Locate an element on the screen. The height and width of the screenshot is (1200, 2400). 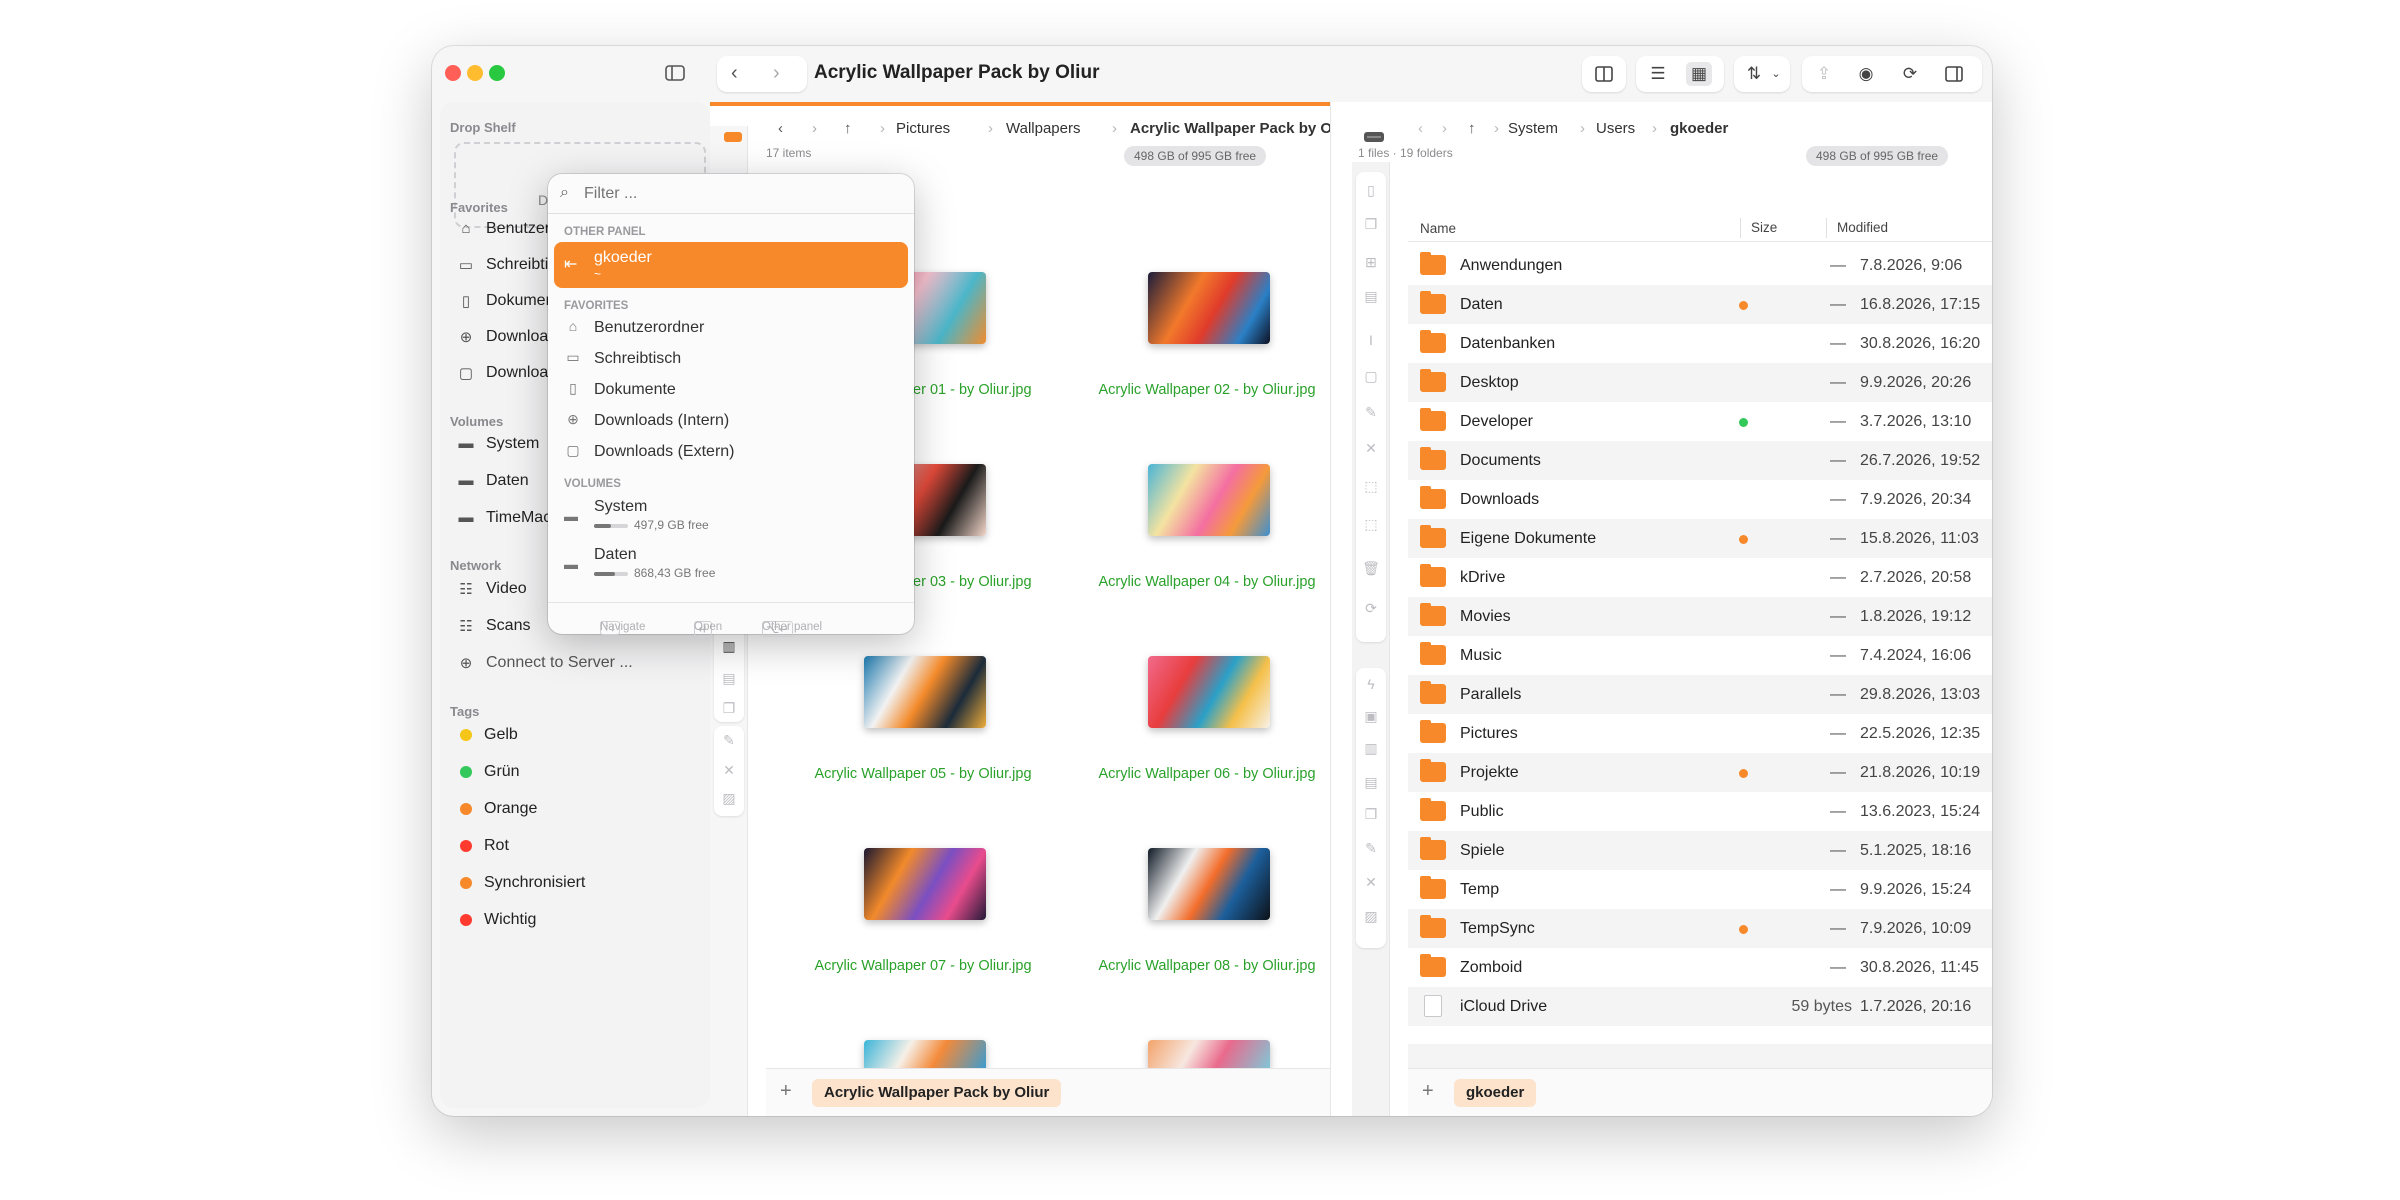
hidden-files-icon: ◉ is located at coordinates (1866, 74).